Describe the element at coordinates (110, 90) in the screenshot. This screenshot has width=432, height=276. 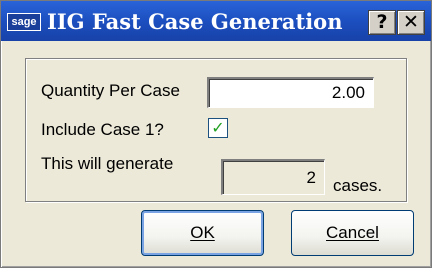
I see `quantity-per-case-label: Quantity Per Case` at that location.